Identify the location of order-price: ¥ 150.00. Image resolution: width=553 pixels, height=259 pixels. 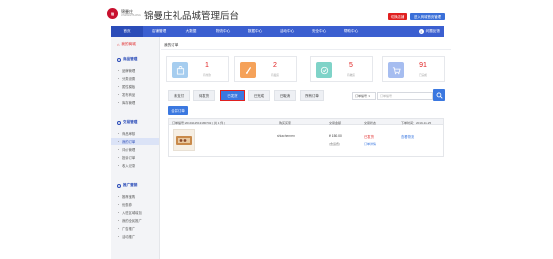
(335, 136).